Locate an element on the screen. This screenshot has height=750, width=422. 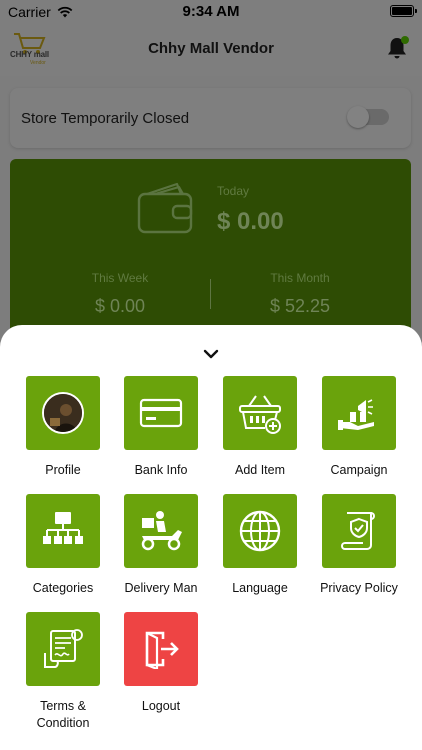
logout-icon is located at coordinates (162, 650).